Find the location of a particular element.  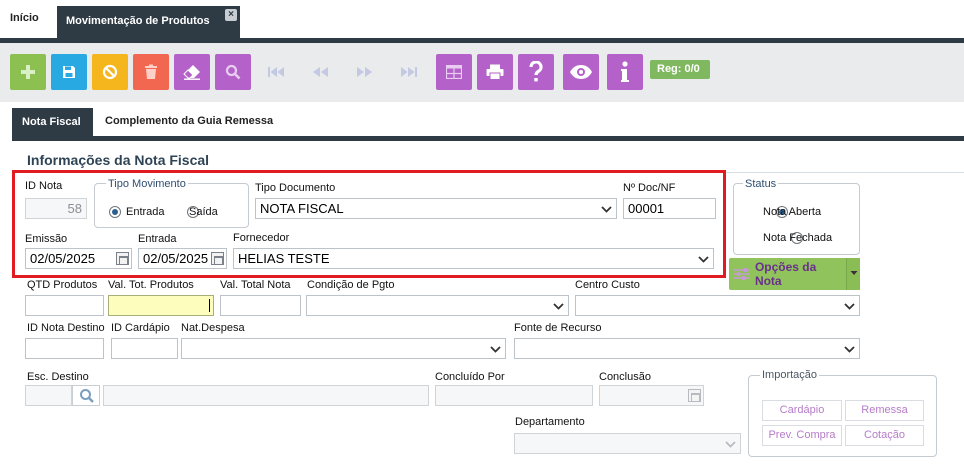

trash-icon is located at coordinates (151, 71).